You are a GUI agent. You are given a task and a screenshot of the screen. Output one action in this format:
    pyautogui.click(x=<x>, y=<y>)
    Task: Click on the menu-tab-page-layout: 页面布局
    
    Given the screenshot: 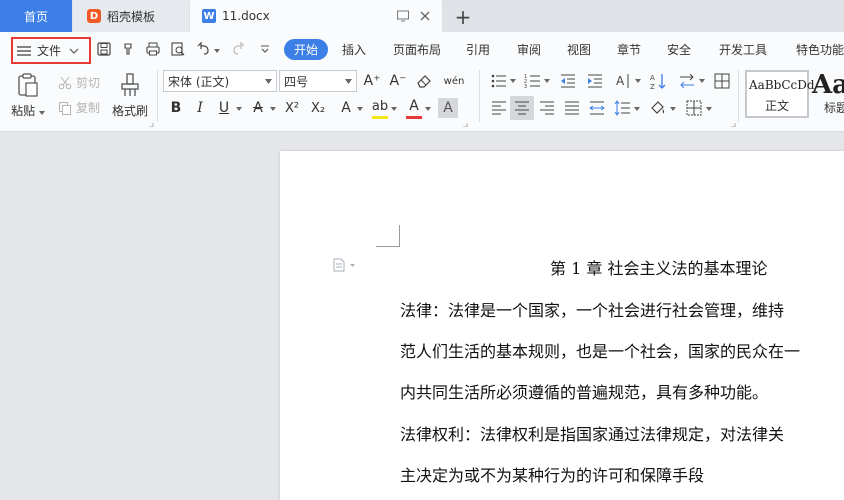 What is the action you would take?
    pyautogui.click(x=417, y=49)
    